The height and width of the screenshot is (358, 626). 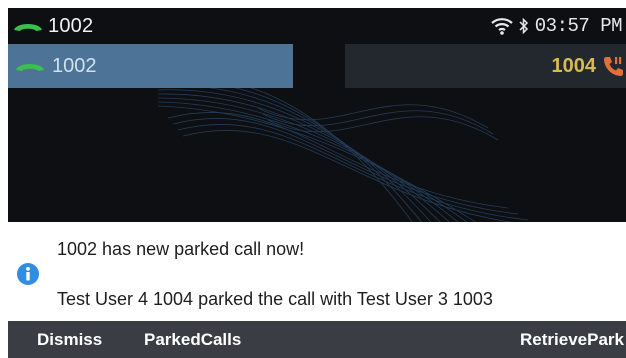 What do you see at coordinates (317, 339) in the screenshot?
I see `softkey-bar: Dismiss ParkedCalls RetrievePark` at bounding box center [317, 339].